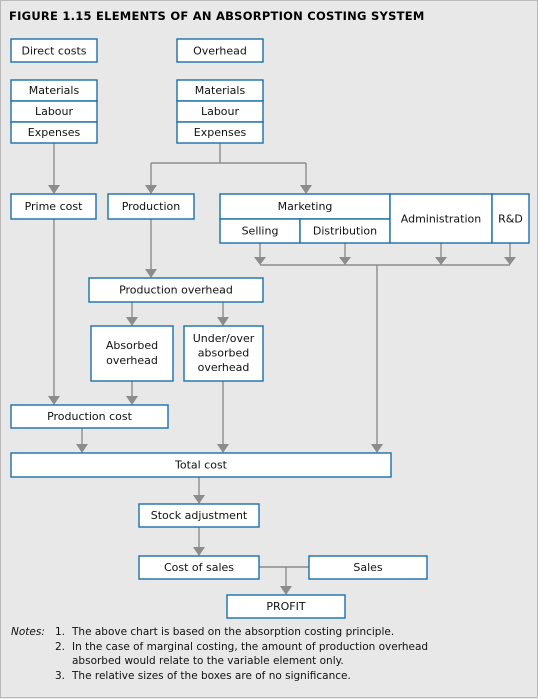 This screenshot has height=699, width=538. I want to click on node-direct-labour: Labour, so click(54, 111).